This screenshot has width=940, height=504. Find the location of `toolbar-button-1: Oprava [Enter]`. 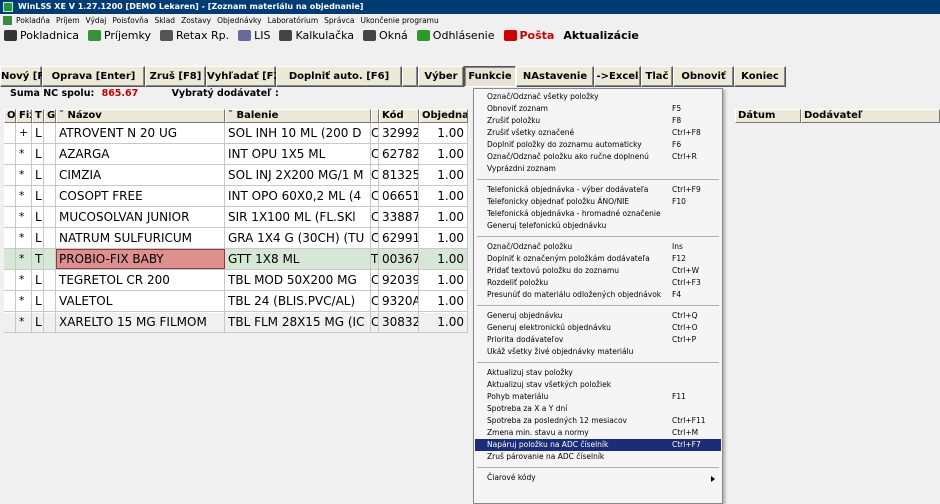

toolbar-button-1: Oprava [Enter] is located at coordinates (93, 76).